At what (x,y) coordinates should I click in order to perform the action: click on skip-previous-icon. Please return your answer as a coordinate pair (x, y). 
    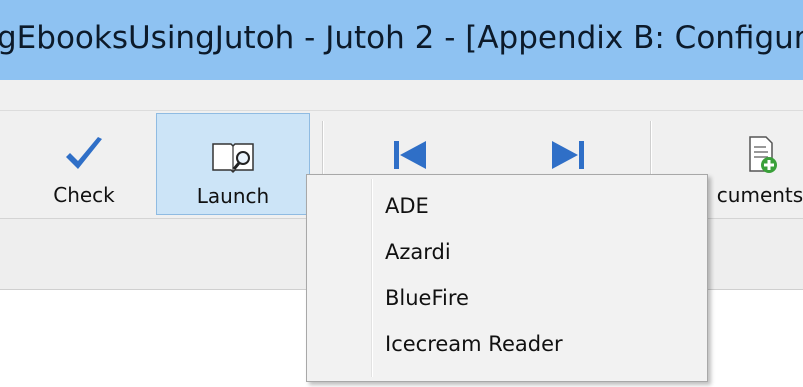
    Looking at the image, I should click on (410, 155).